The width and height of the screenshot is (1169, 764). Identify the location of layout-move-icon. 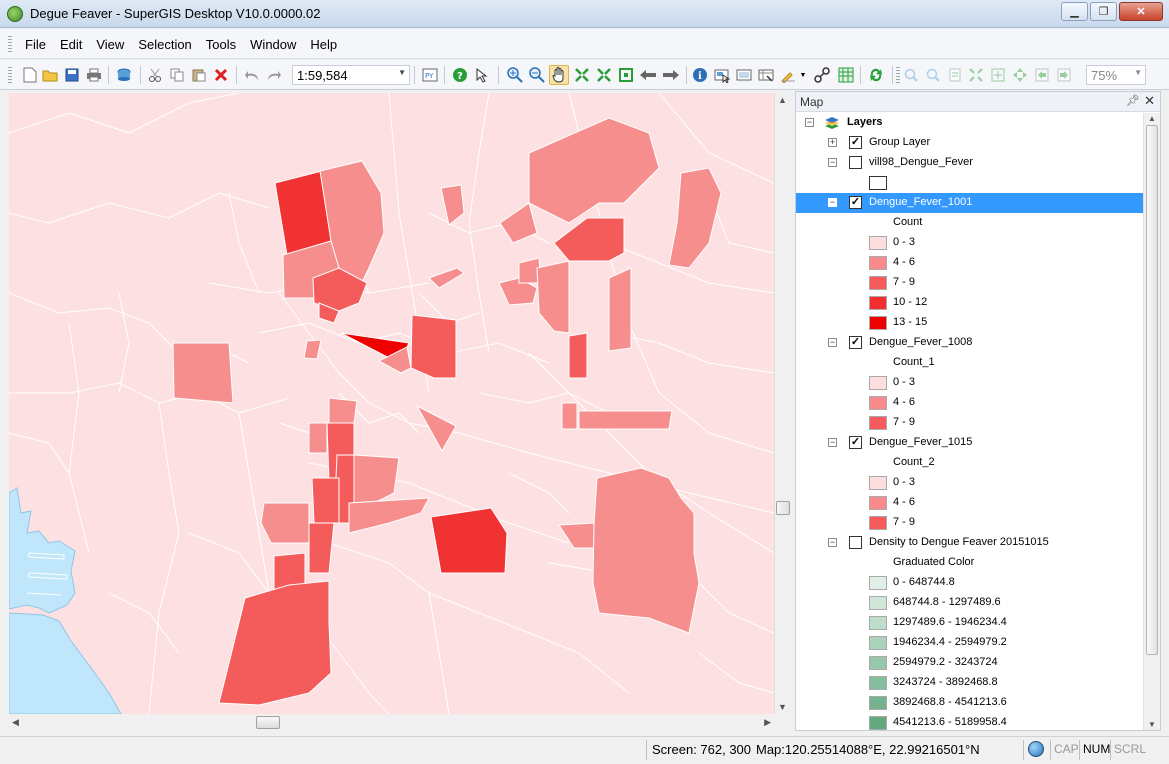
(1020, 75).